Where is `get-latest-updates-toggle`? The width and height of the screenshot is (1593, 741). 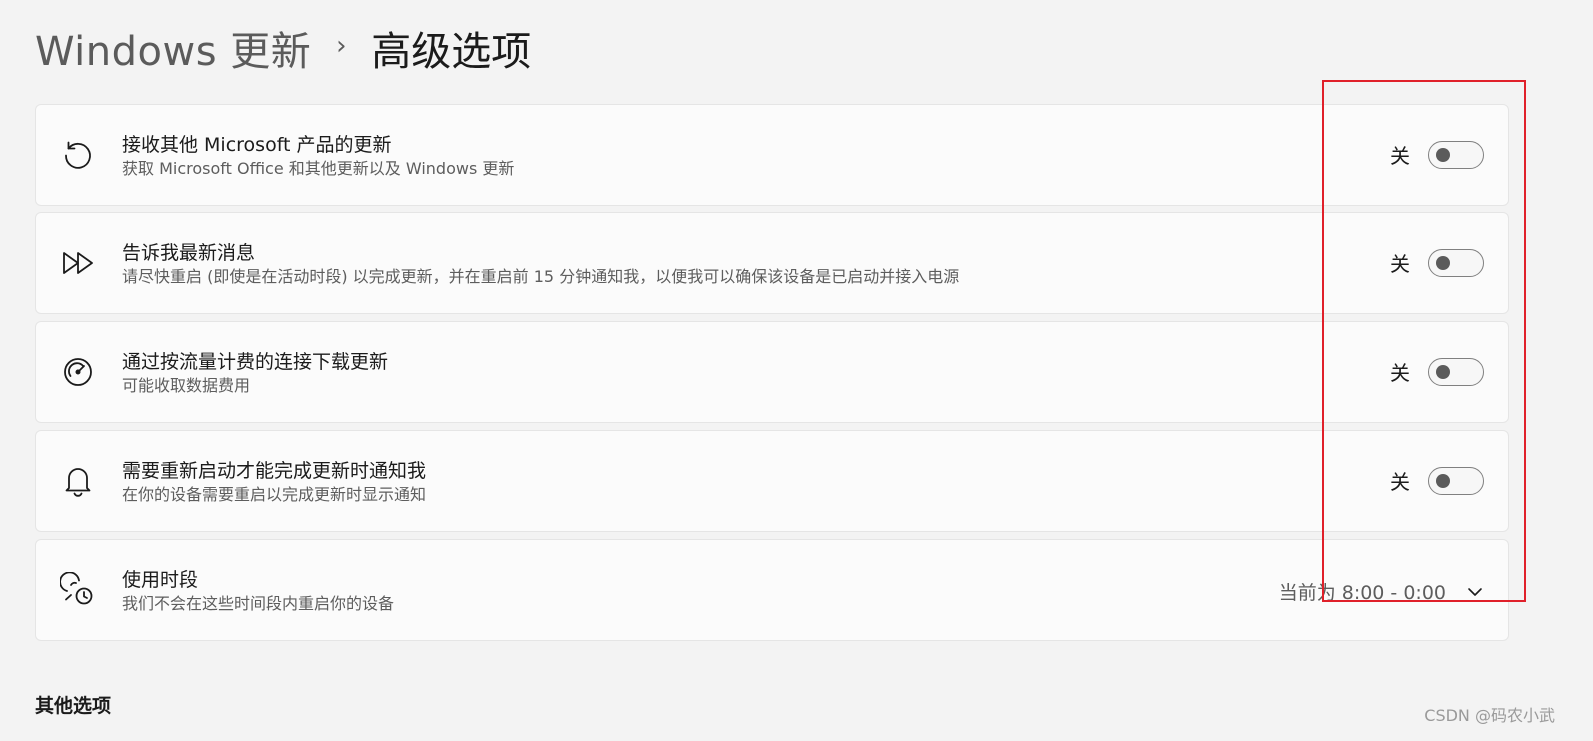 get-latest-updates-toggle is located at coordinates (1456, 262).